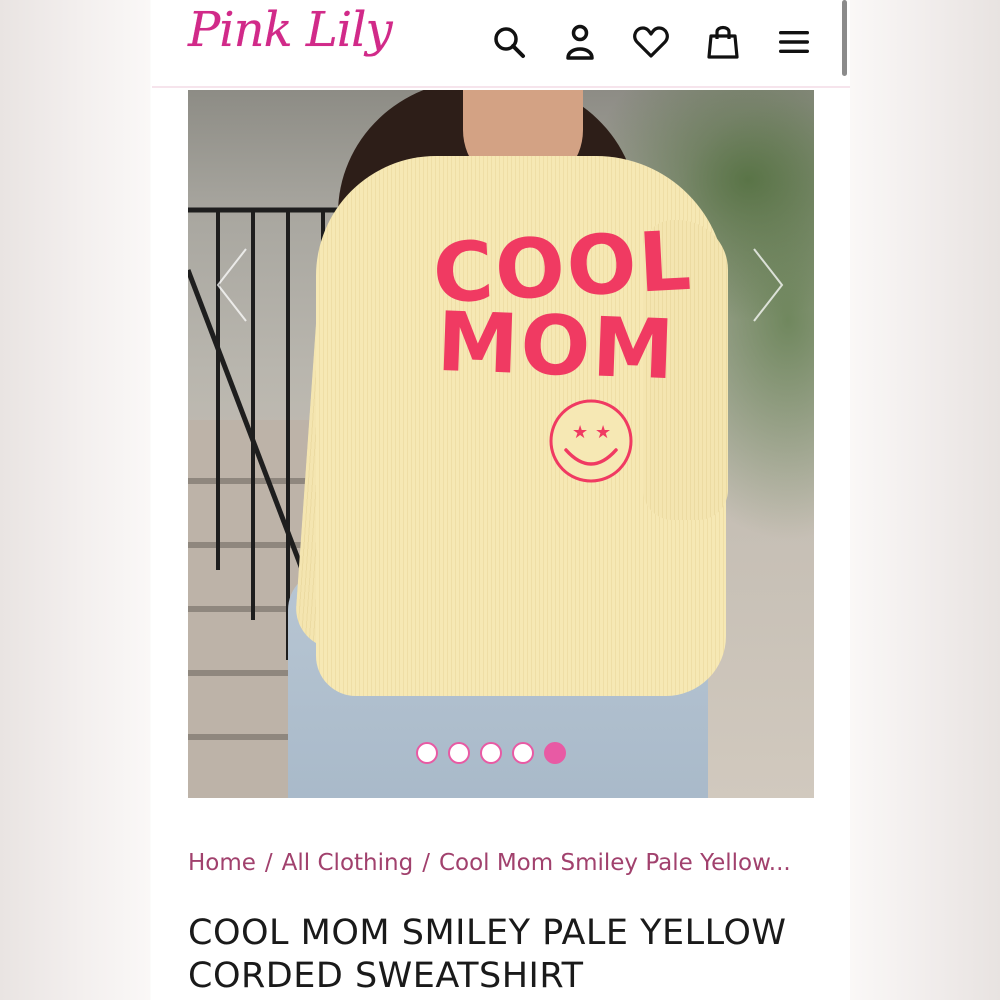  Describe the element at coordinates (844, 38) in the screenshot. I see `scrollbar` at that location.